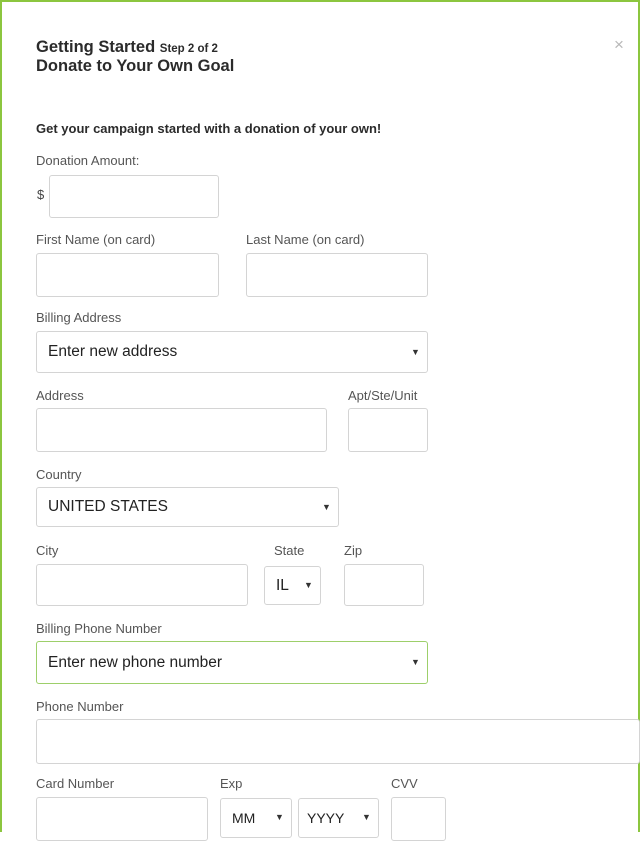  Describe the element at coordinates (292, 585) in the screenshot. I see `state-select: IL ▼` at that location.